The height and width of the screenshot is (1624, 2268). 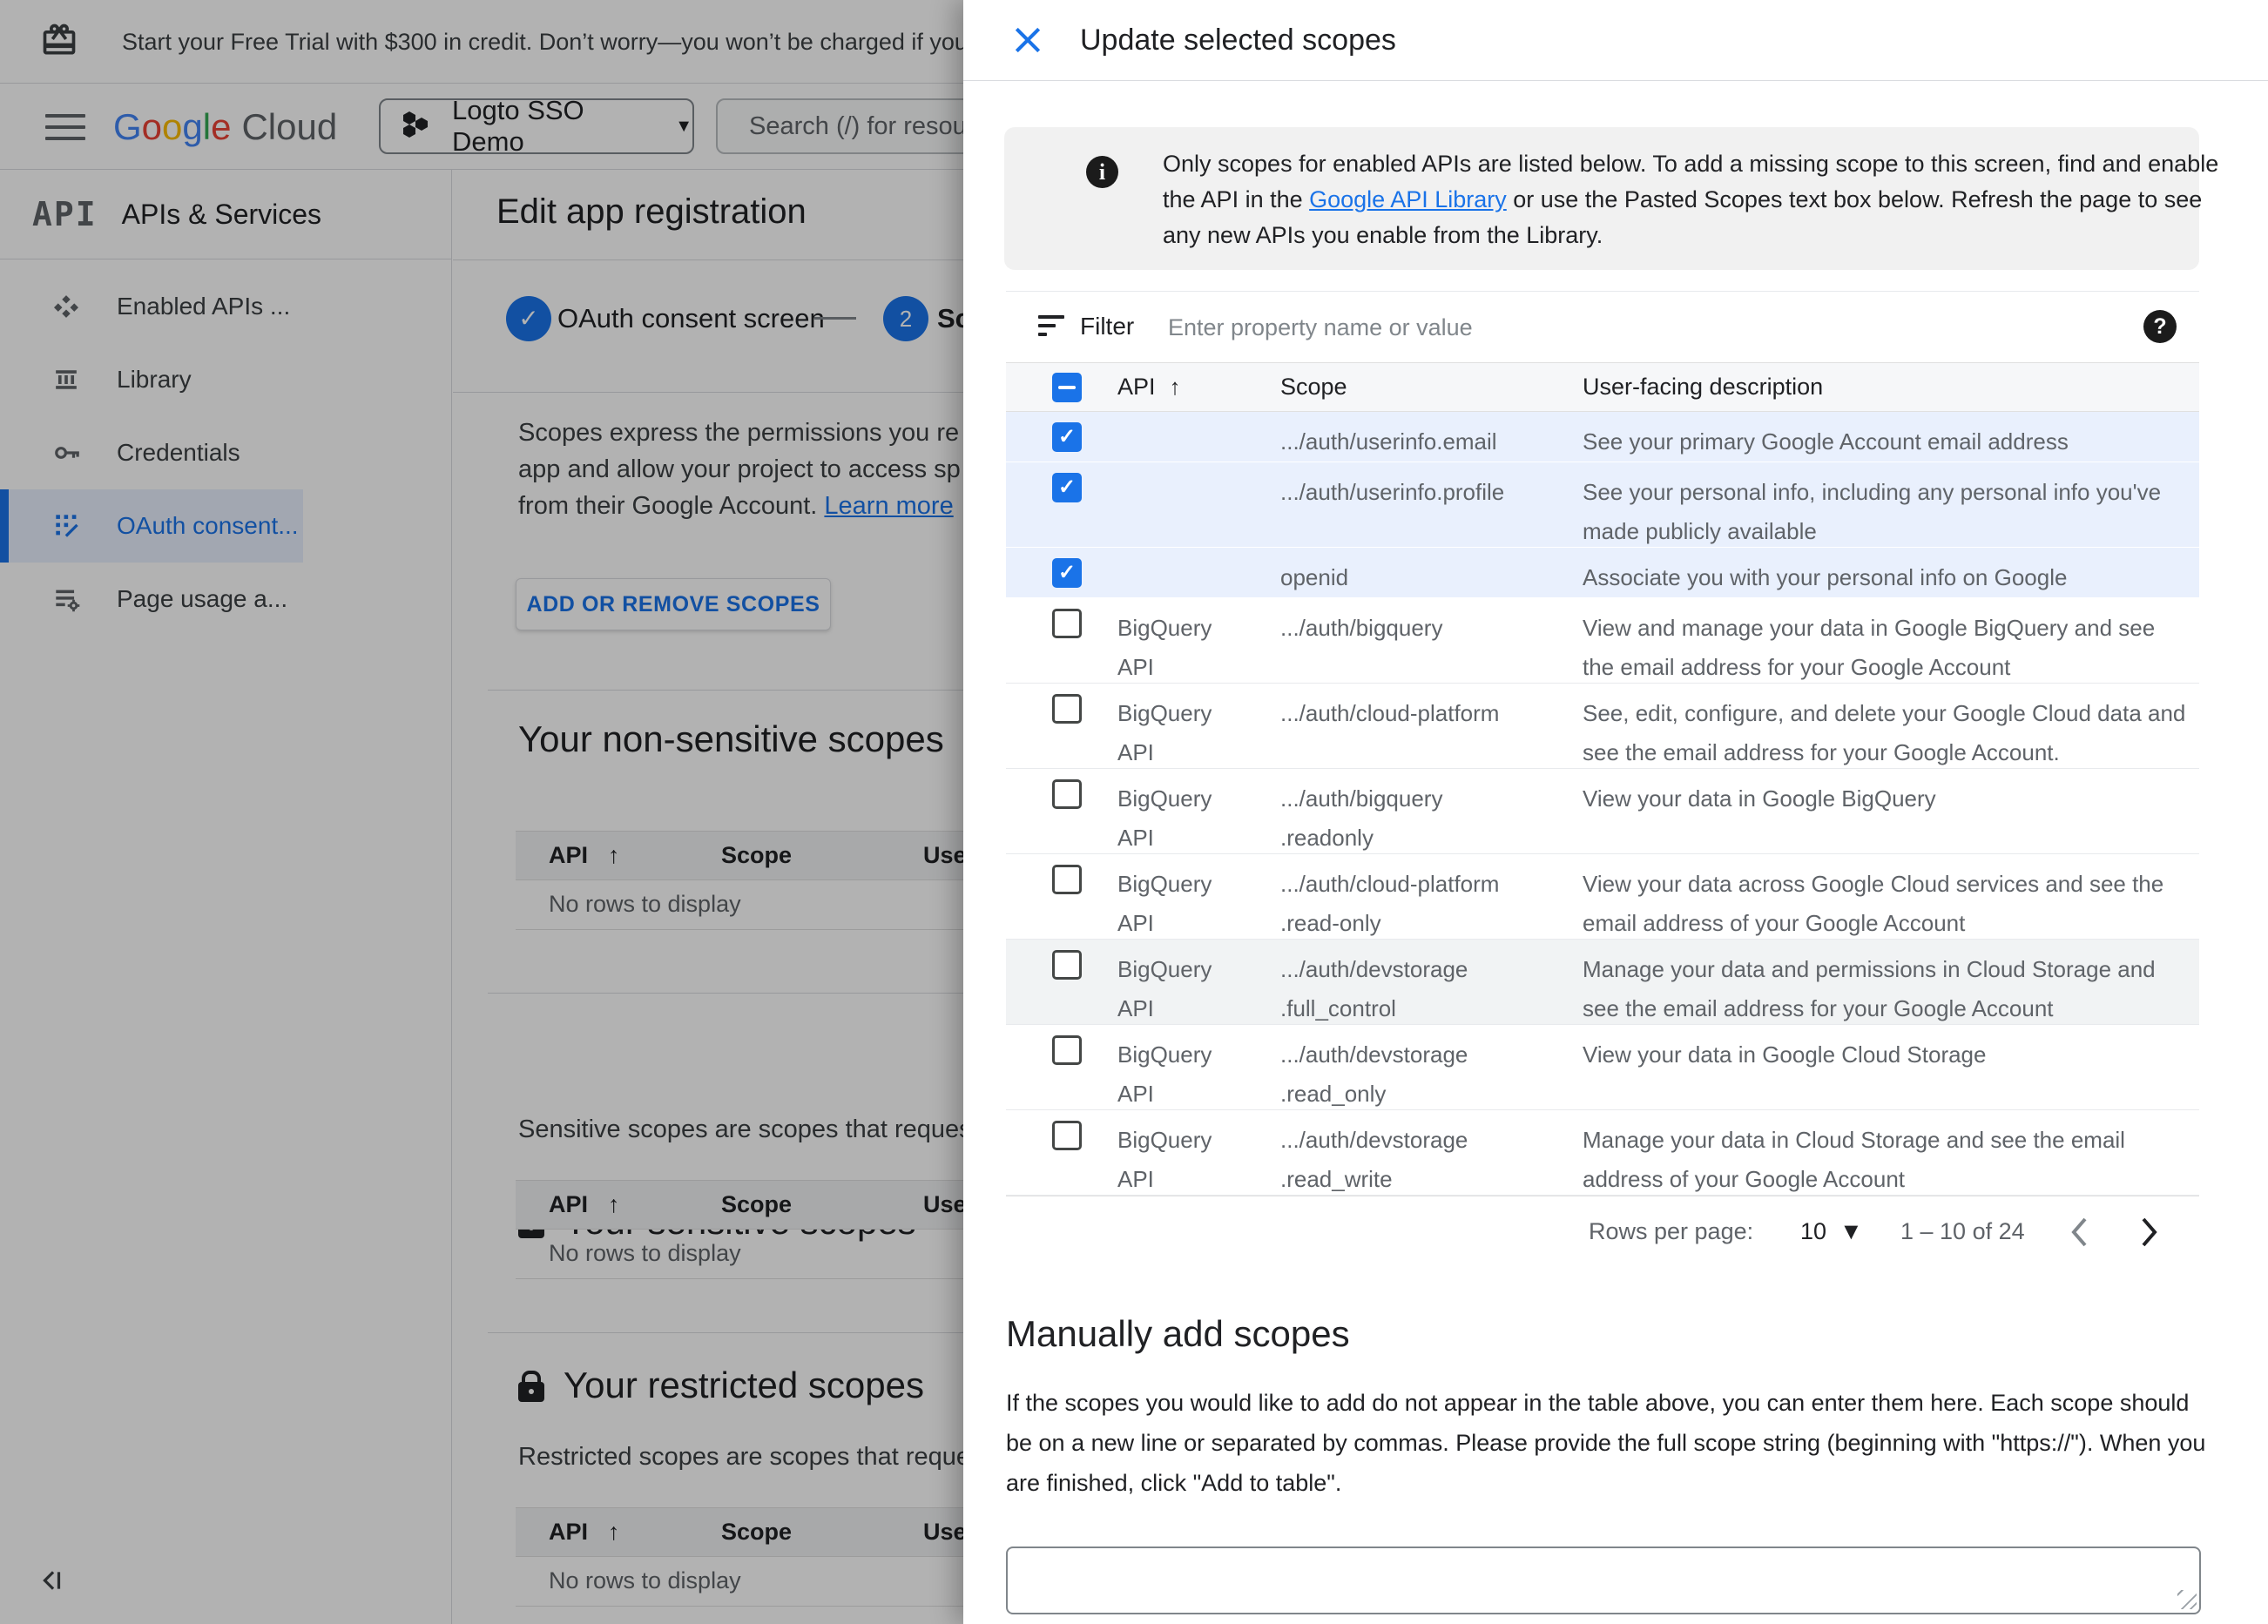 What do you see at coordinates (1361, 628) in the screenshot?
I see `scope-cell: .../auth/bigquery` at bounding box center [1361, 628].